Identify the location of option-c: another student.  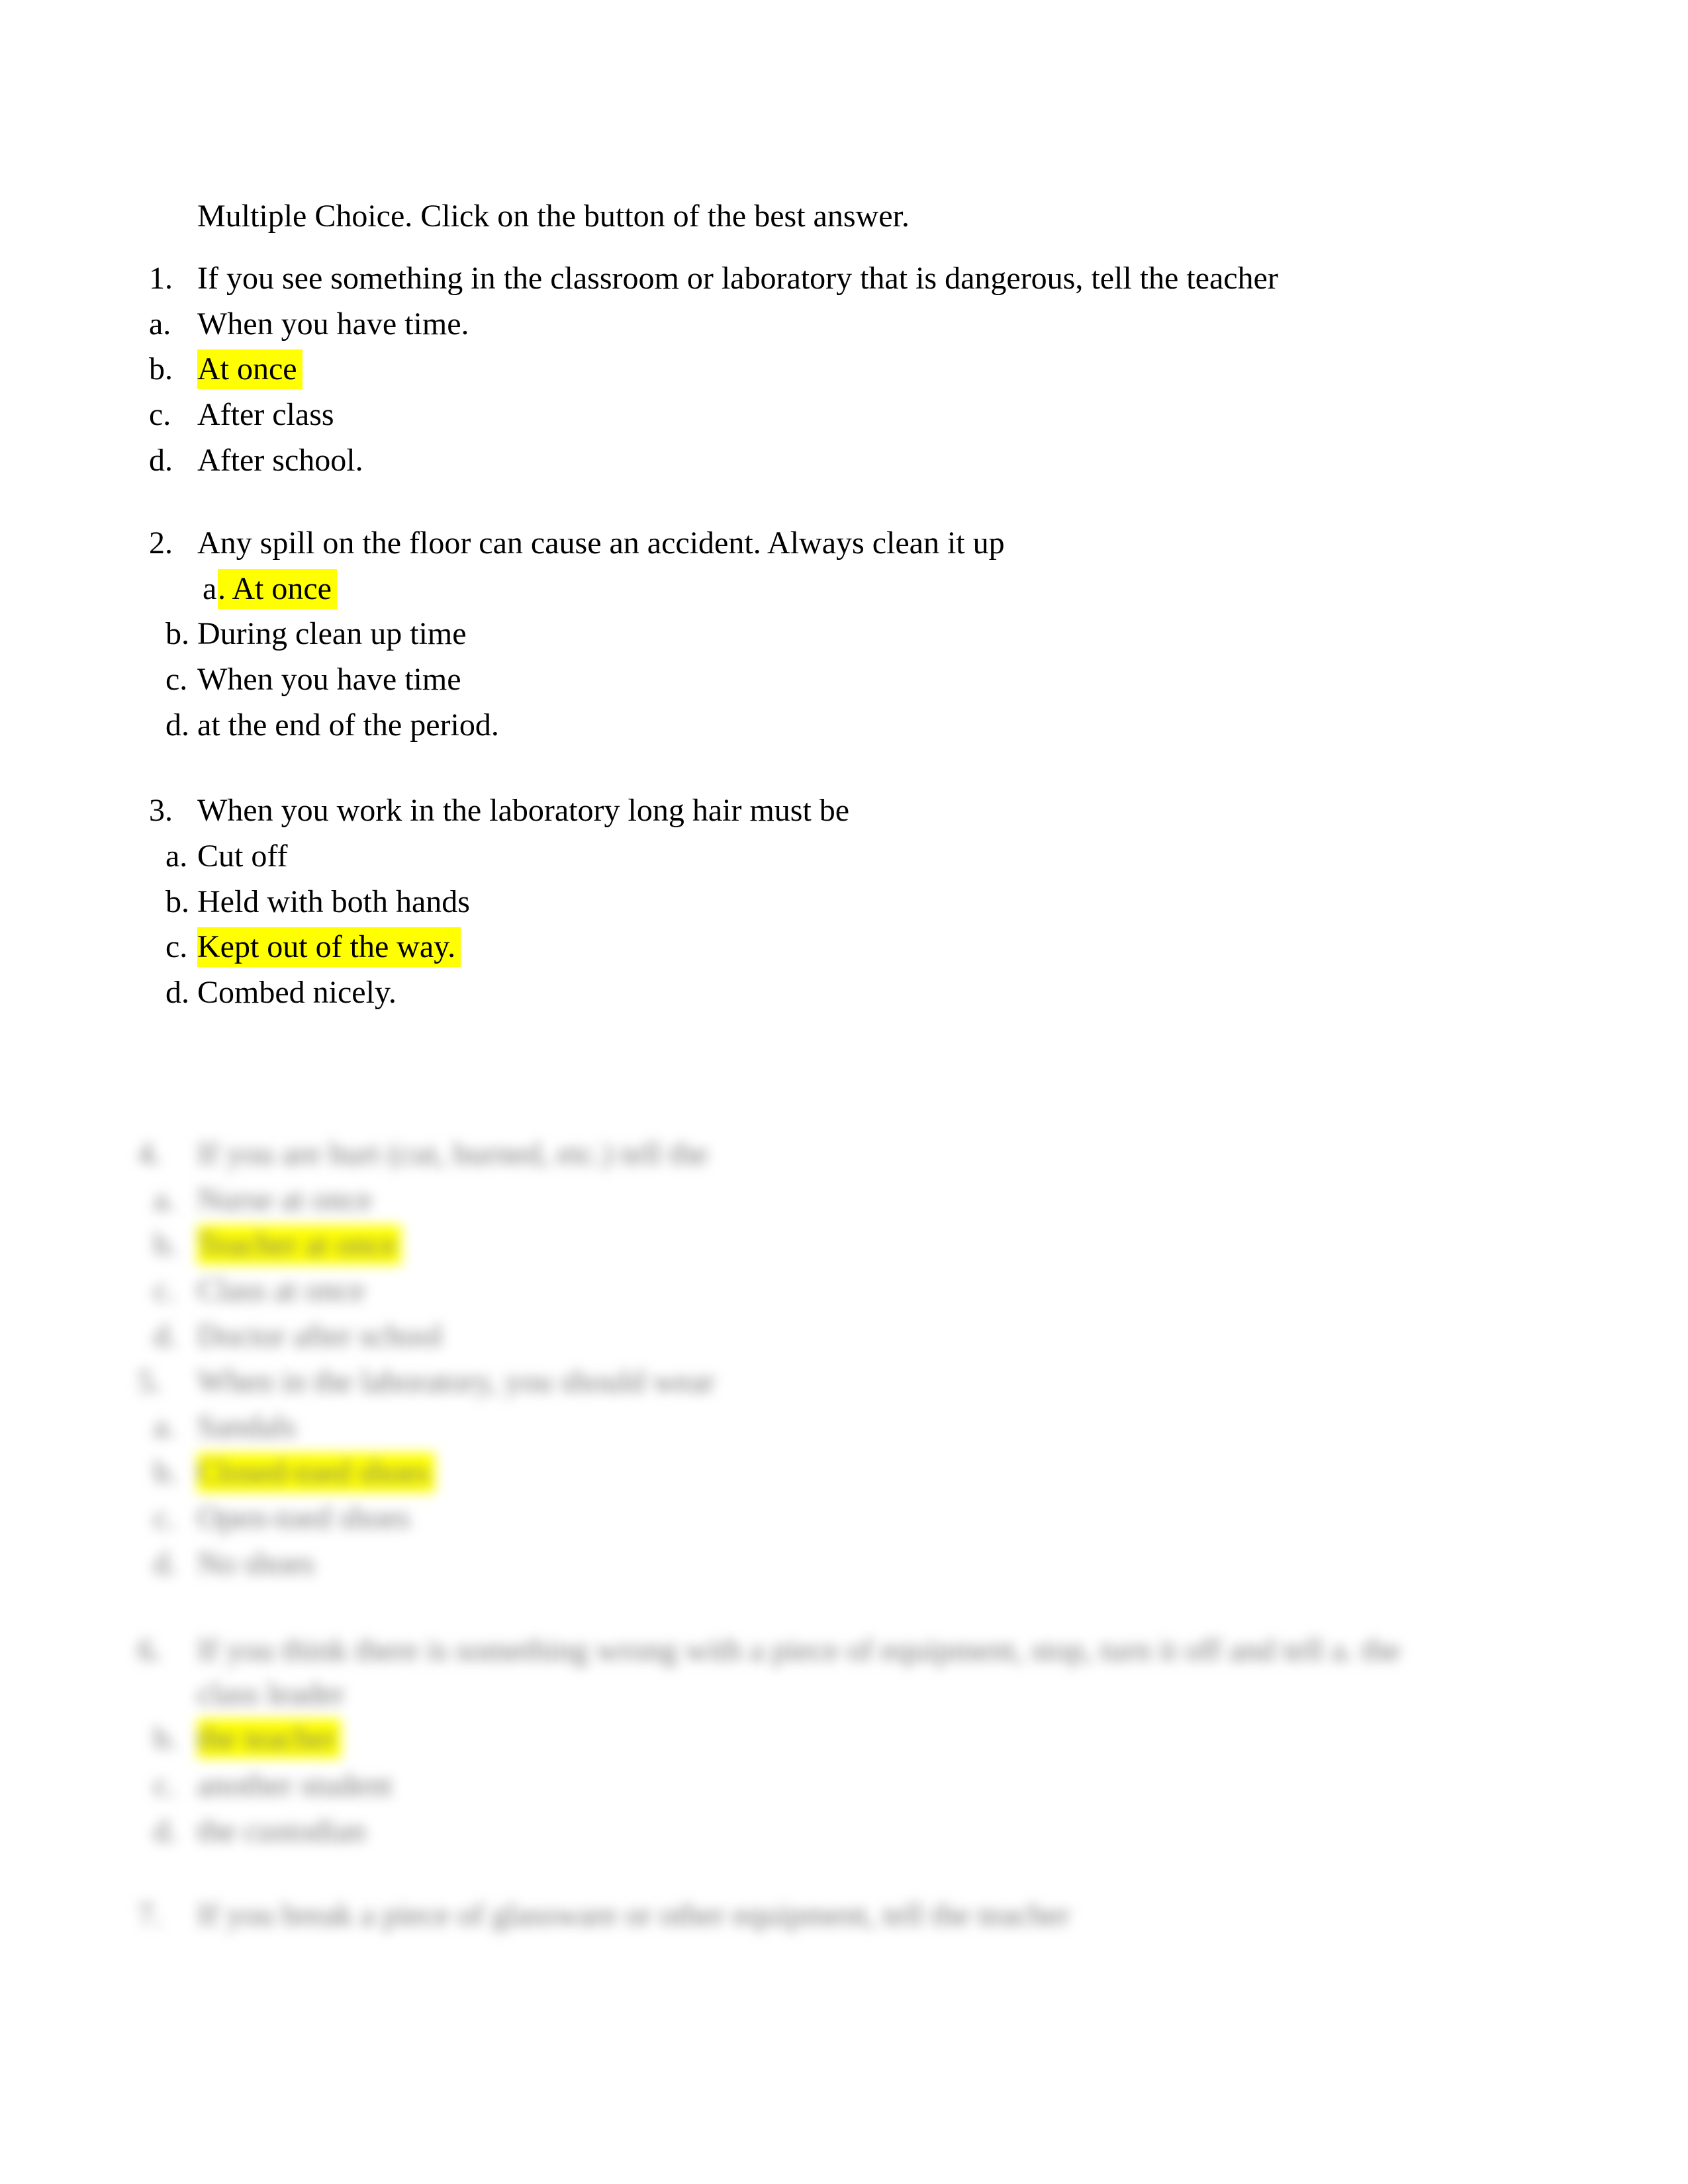
(295, 1786).